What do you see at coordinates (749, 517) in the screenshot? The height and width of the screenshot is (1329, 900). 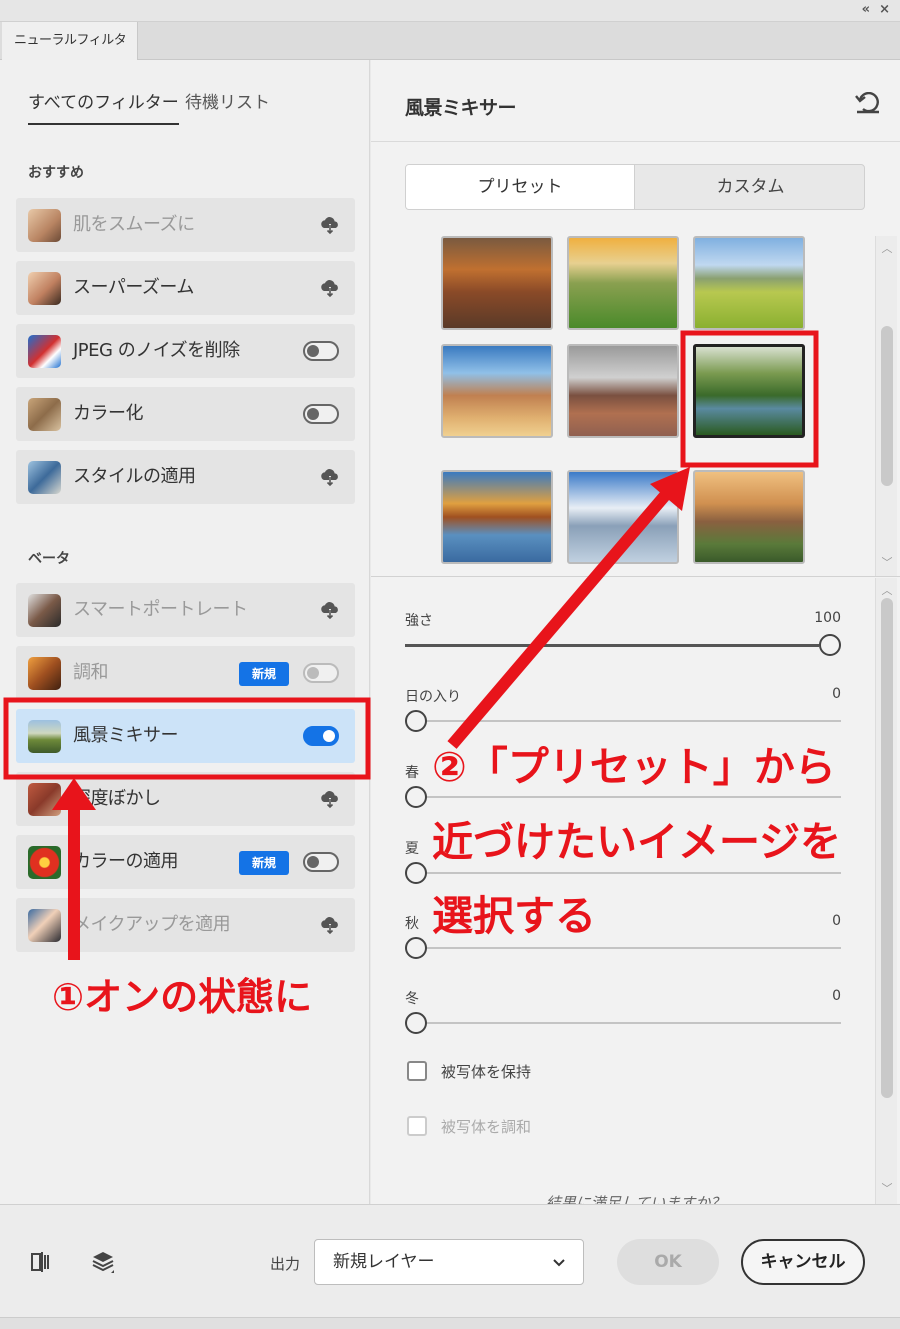 I see `preset-tile-yosemite` at bounding box center [749, 517].